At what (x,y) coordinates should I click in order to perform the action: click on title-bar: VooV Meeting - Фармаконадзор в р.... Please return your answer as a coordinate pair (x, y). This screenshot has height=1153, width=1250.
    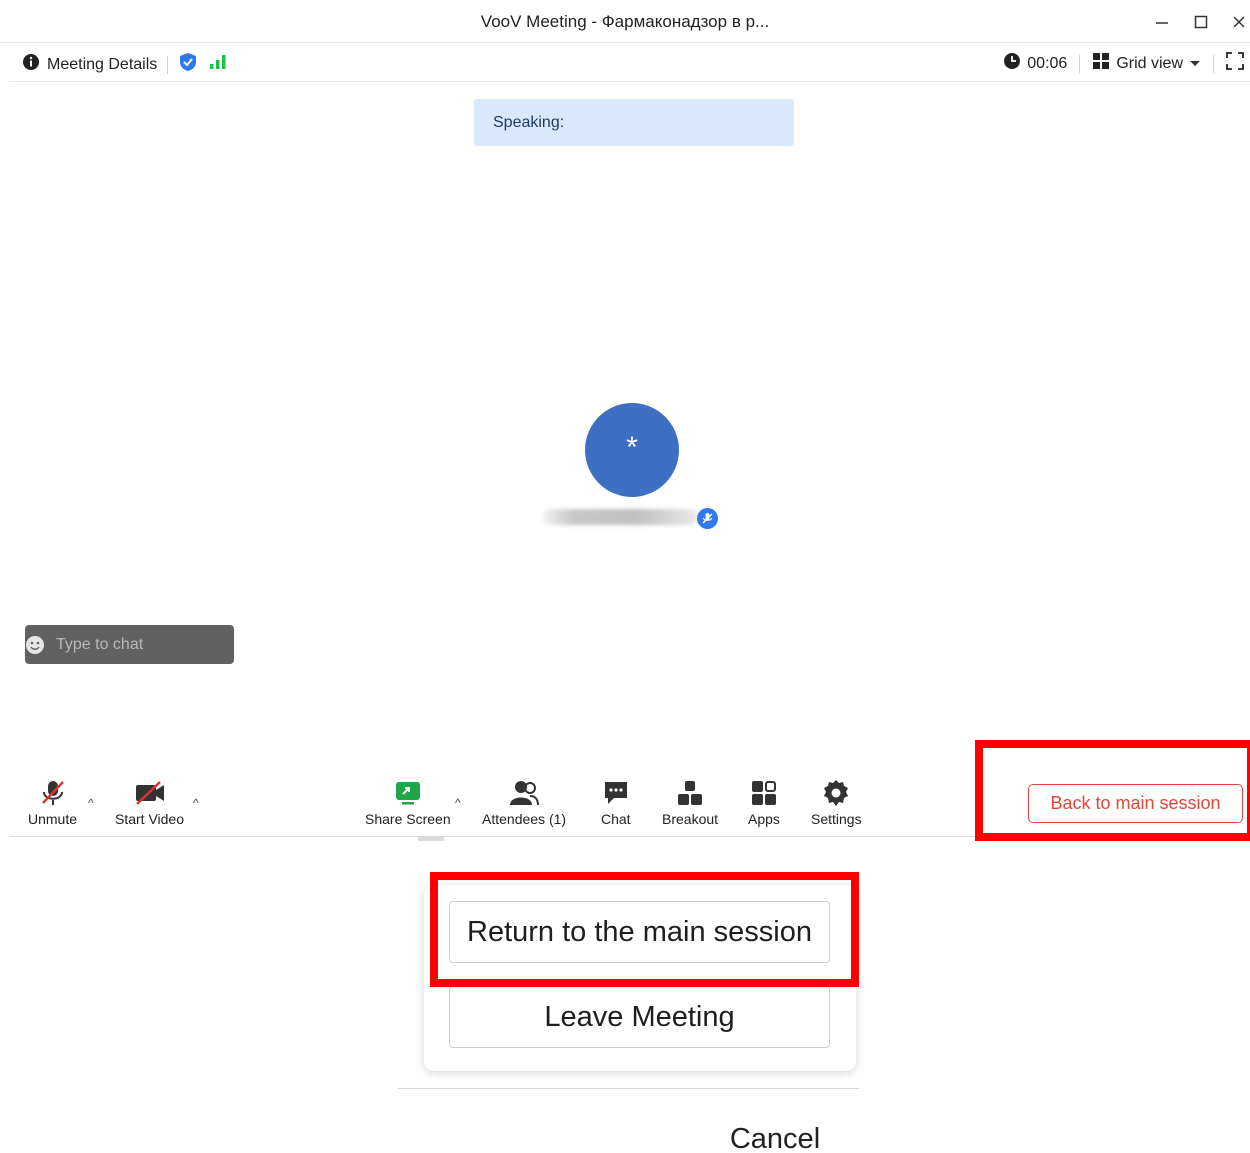
    Looking at the image, I should click on (625, 21).